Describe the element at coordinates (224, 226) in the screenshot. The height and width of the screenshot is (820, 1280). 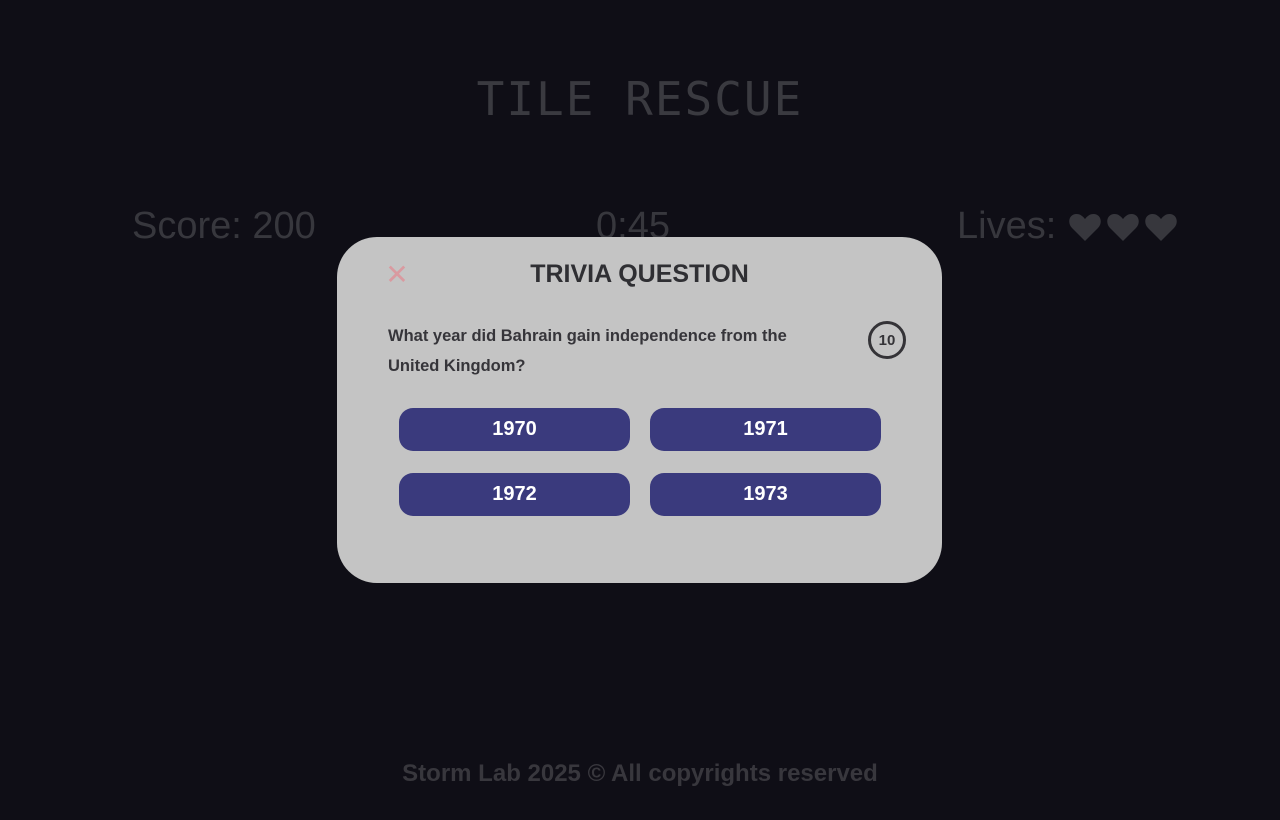
I see `score-display: Score: 200` at that location.